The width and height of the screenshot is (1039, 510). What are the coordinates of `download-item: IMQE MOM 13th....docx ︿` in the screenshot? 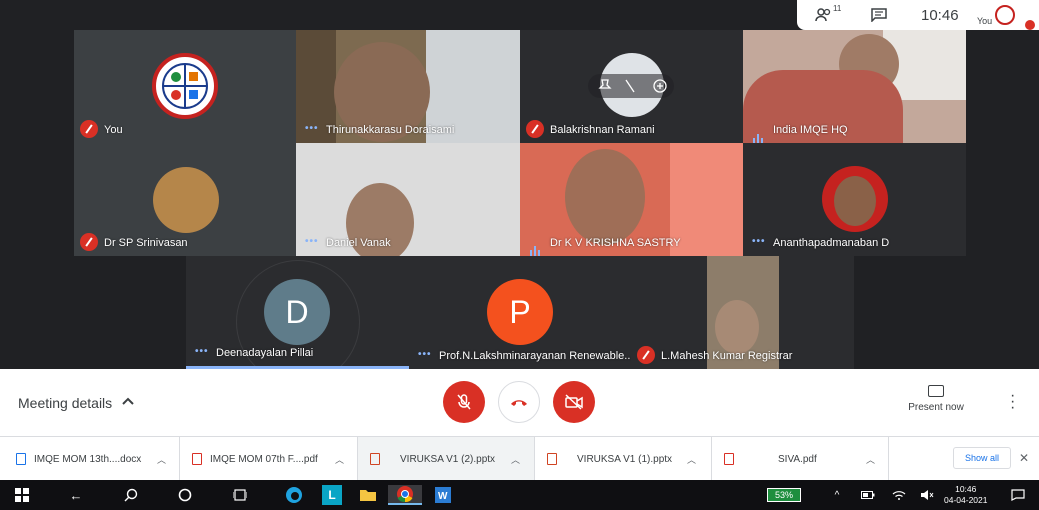 It's located at (90, 459).